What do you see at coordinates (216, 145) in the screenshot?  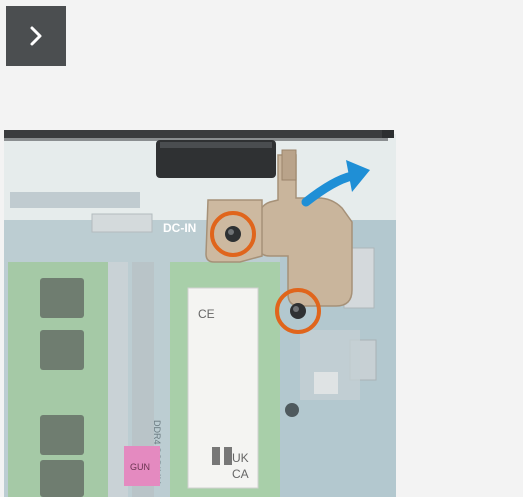 I see `hinge-cover-highlight` at bounding box center [216, 145].